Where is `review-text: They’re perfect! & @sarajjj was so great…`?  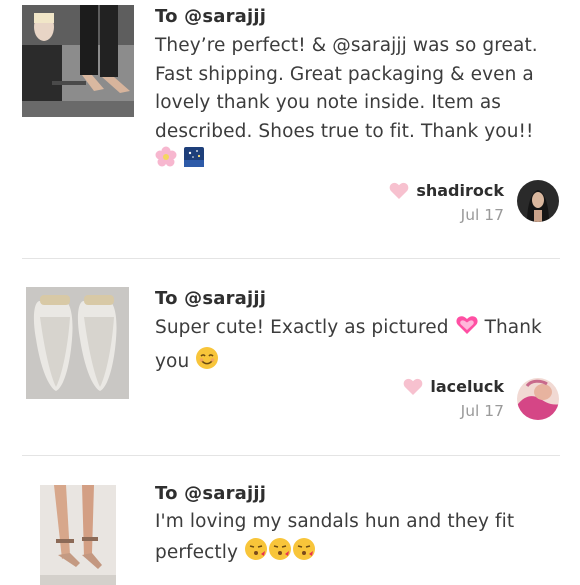 review-text: They’re perfect! & @sarajjj was so great… is located at coordinates (346, 88).